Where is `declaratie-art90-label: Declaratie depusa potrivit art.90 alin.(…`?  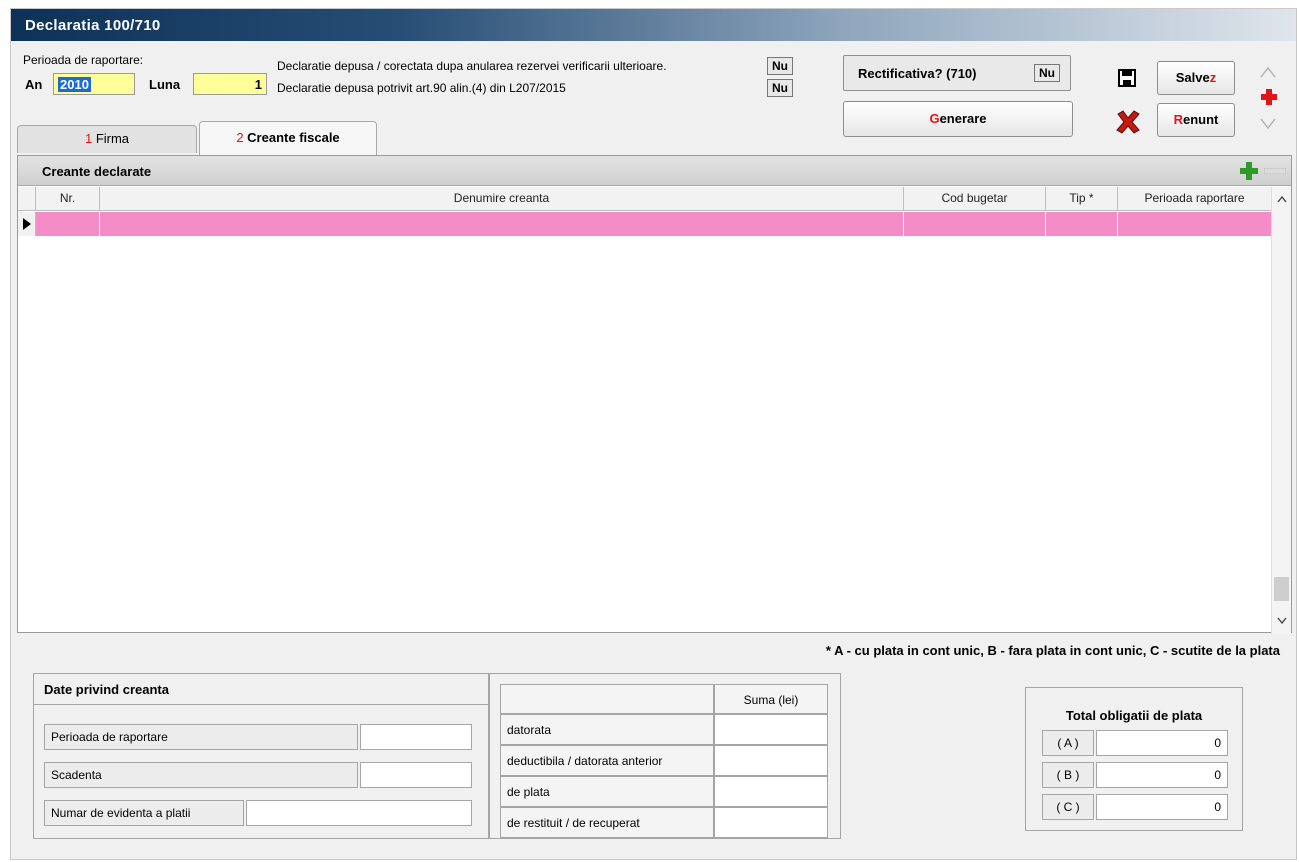
declaratie-art90-label: Declaratie depusa potrivit art.90 alin.(… is located at coordinates (421, 88).